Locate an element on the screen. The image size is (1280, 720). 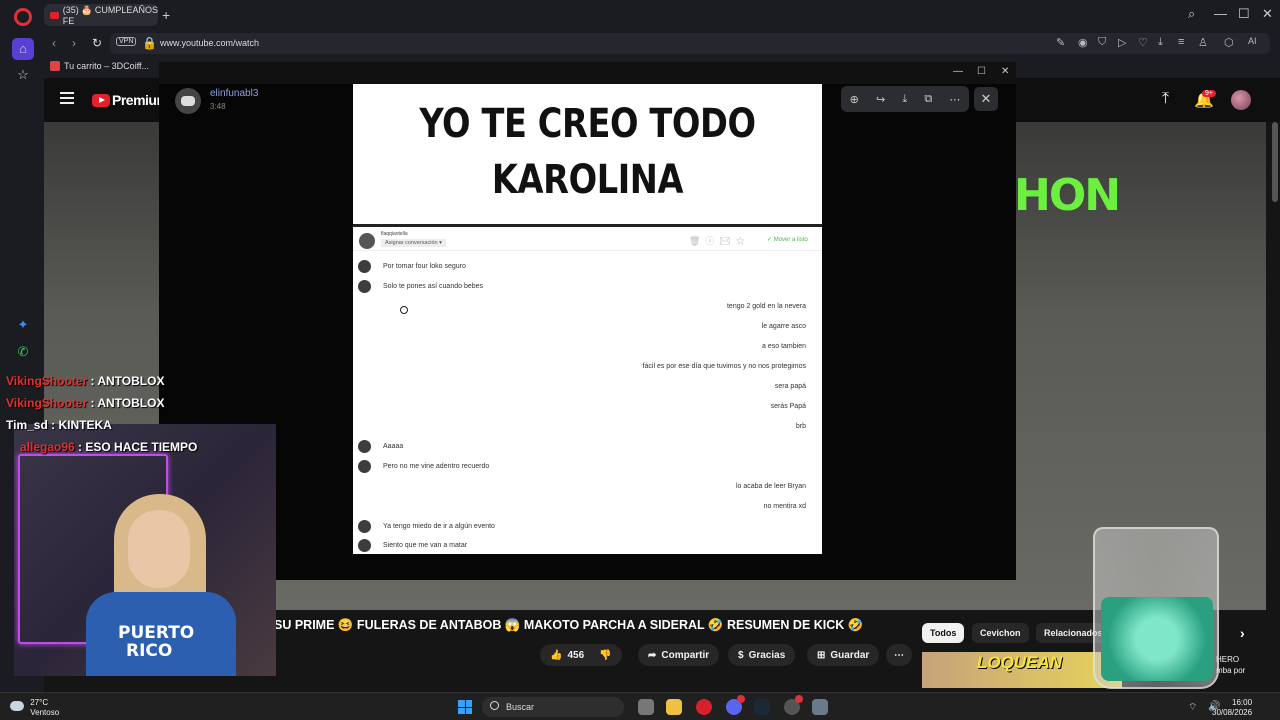
meme-caption: YO TE CREO TODO KAROLINA is located at coordinates (588, 152).